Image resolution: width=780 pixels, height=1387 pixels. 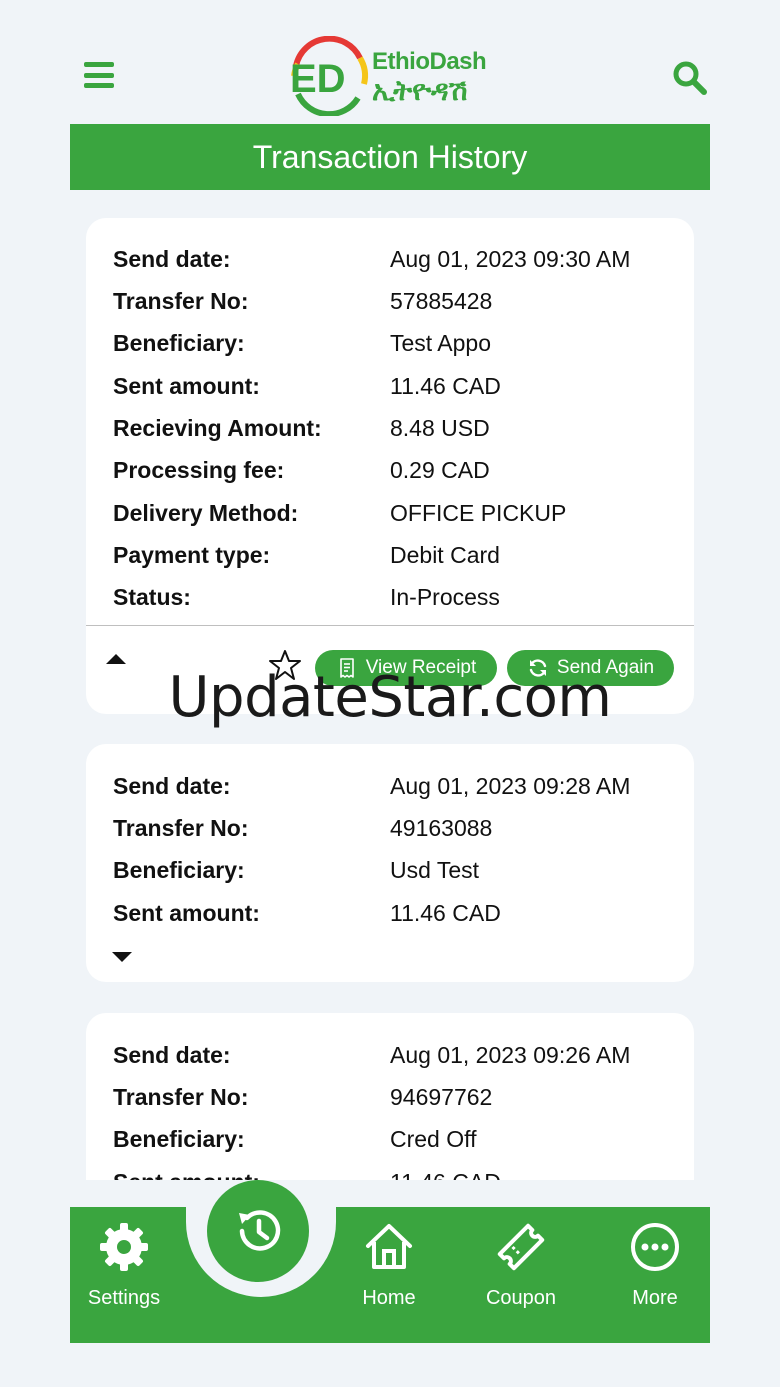 I want to click on nav-more-label: More, so click(x=655, y=1298).